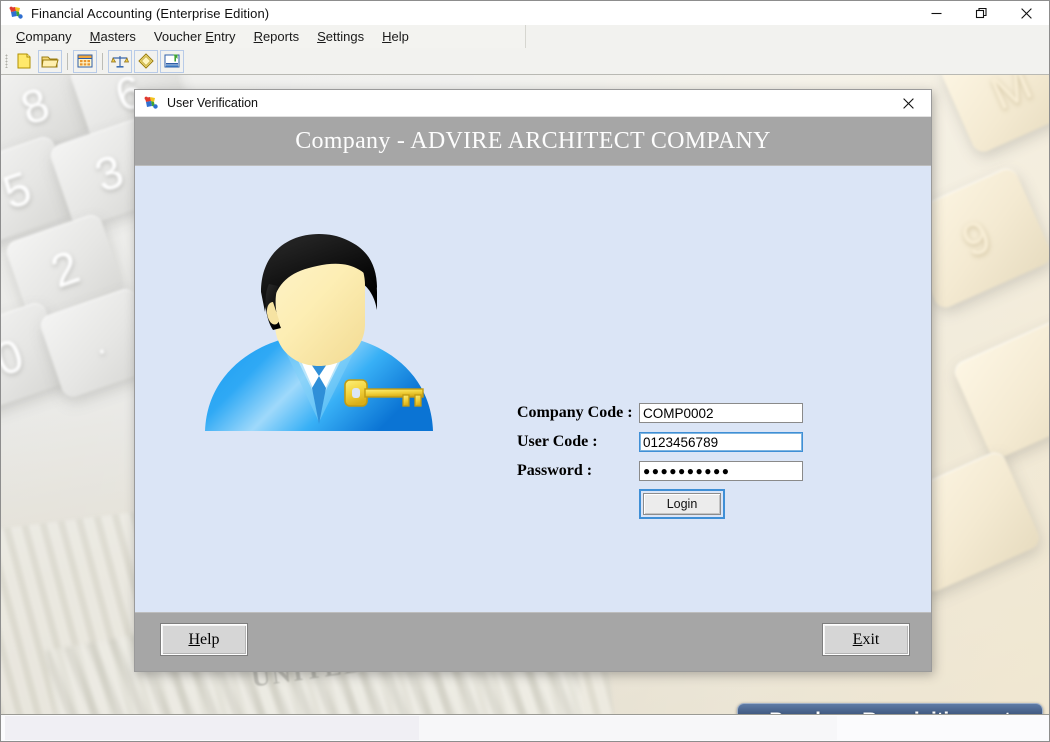 Image resolution: width=1050 pixels, height=742 pixels. Describe the element at coordinates (533, 103) in the screenshot. I see `dialog-titlebar: User Verification` at that location.